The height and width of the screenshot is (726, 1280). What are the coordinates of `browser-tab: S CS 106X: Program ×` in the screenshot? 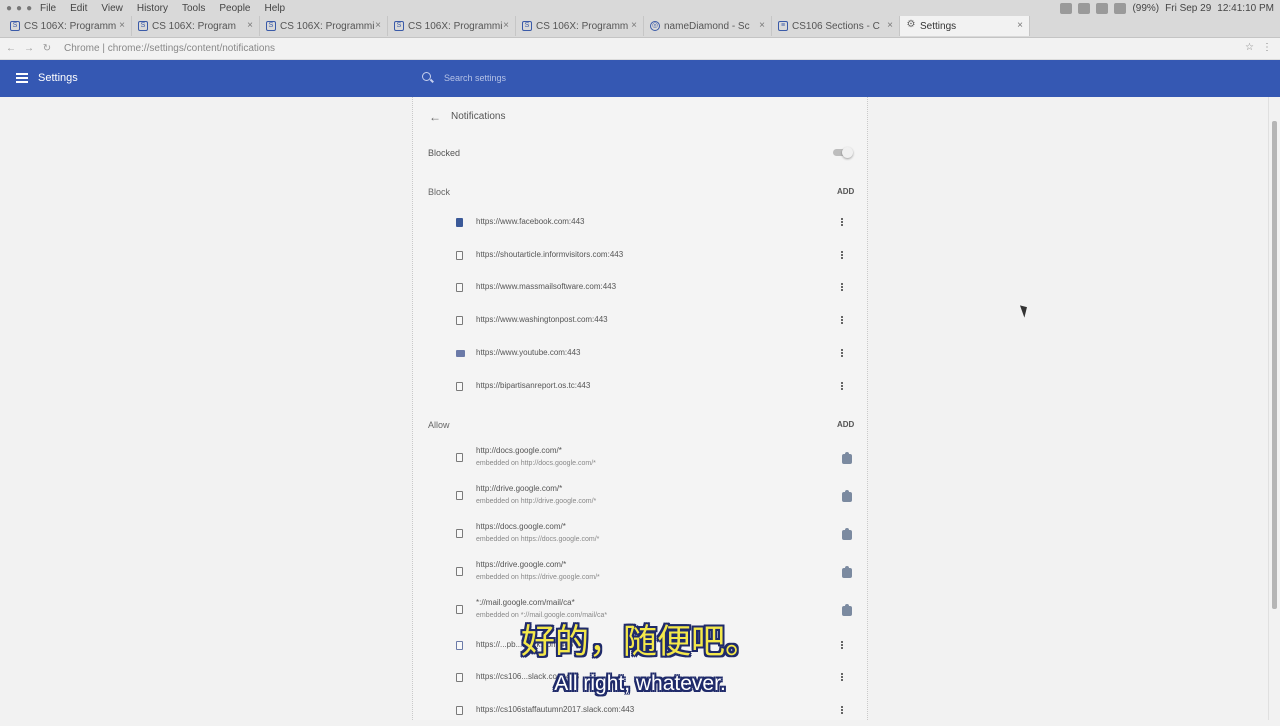 It's located at (196, 26).